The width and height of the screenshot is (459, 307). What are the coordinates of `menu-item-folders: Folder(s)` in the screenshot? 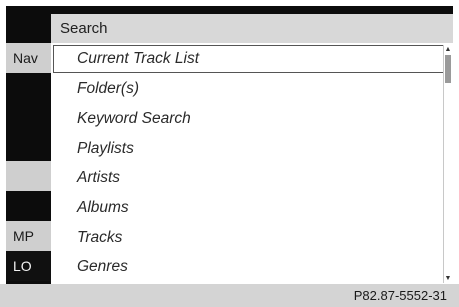 It's located at (250, 89).